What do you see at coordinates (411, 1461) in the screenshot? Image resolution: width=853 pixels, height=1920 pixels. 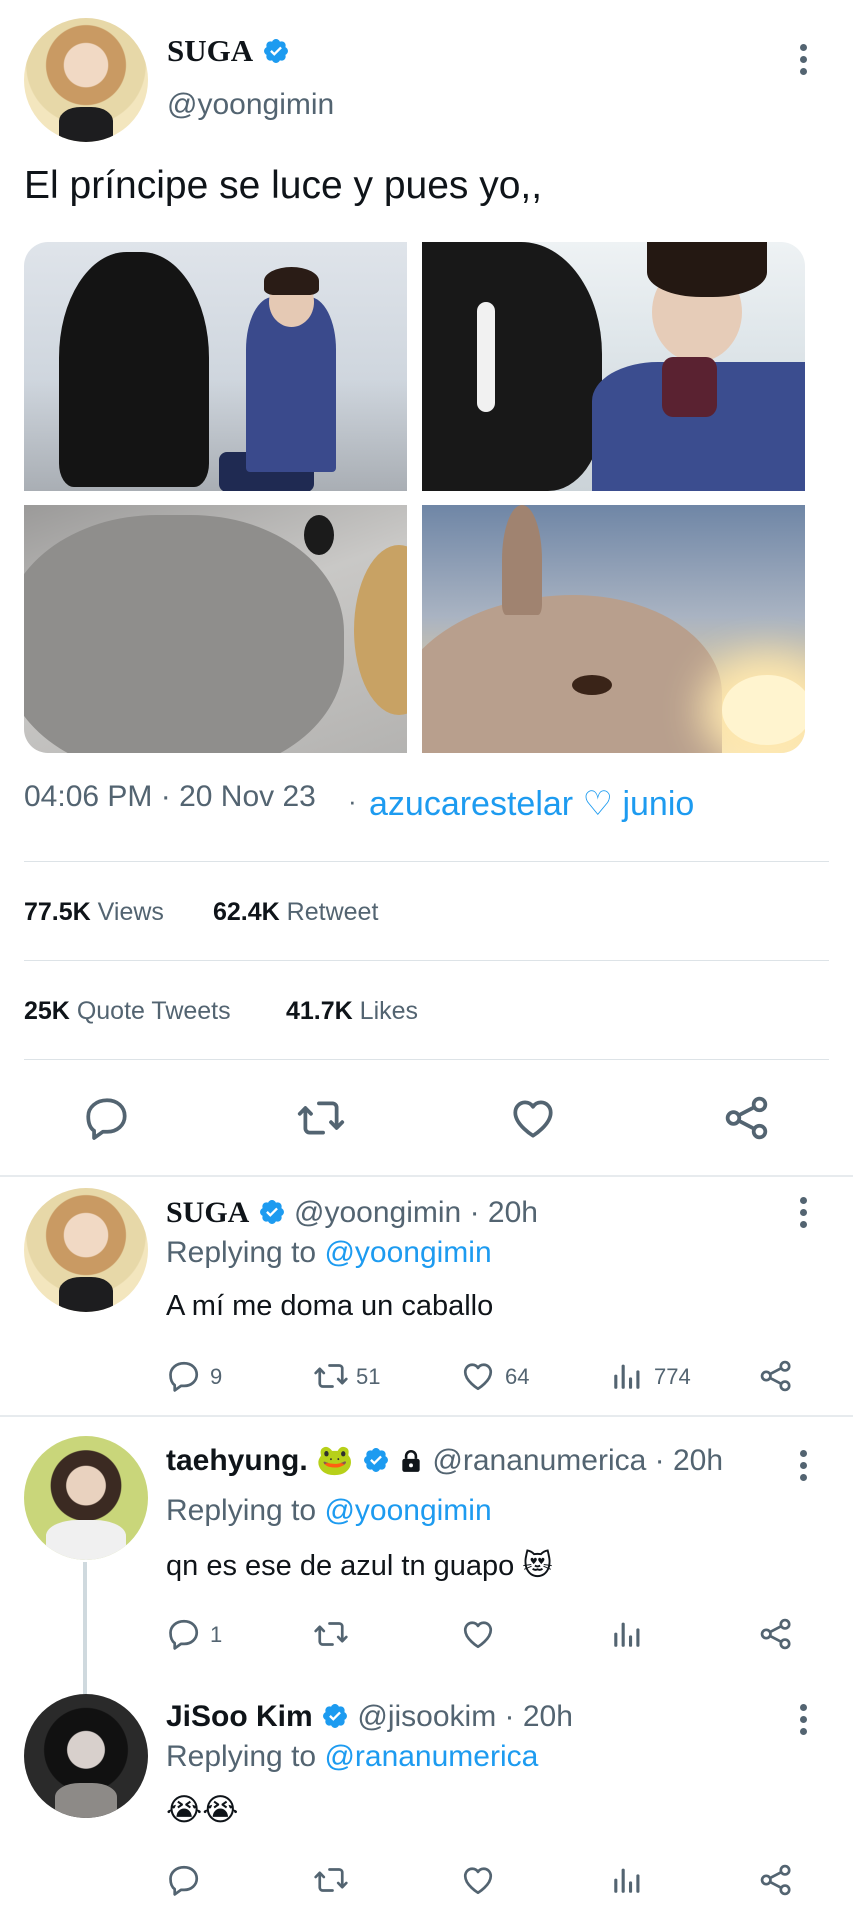 I see `lock-icon` at bounding box center [411, 1461].